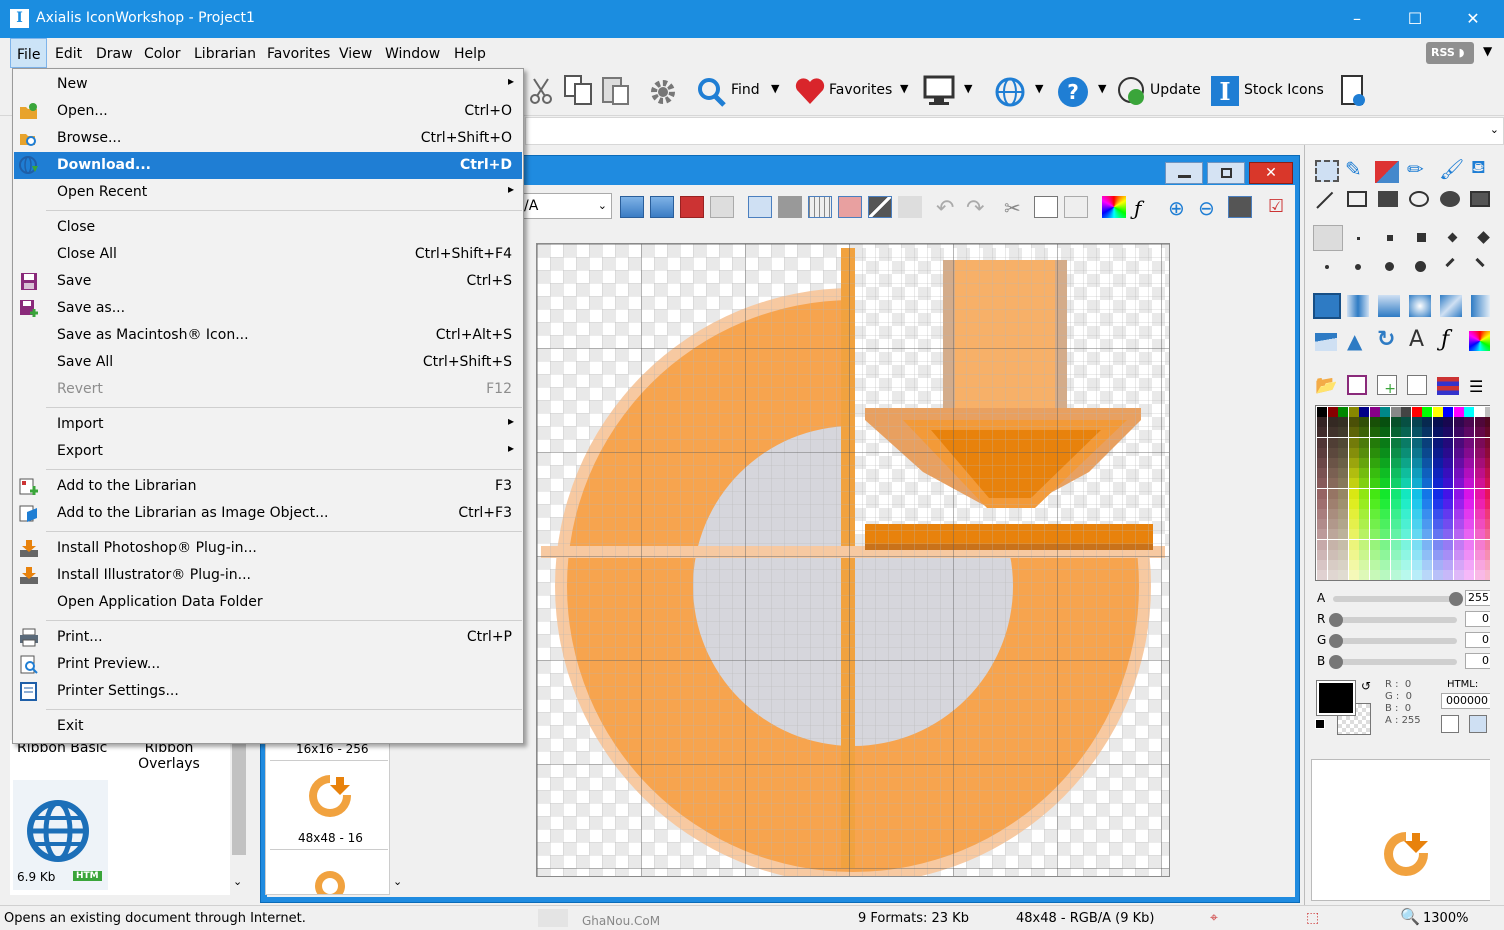 The width and height of the screenshot is (1504, 930). Describe the element at coordinates (268, 227) in the screenshot. I see `menu-item-close: Close` at that location.